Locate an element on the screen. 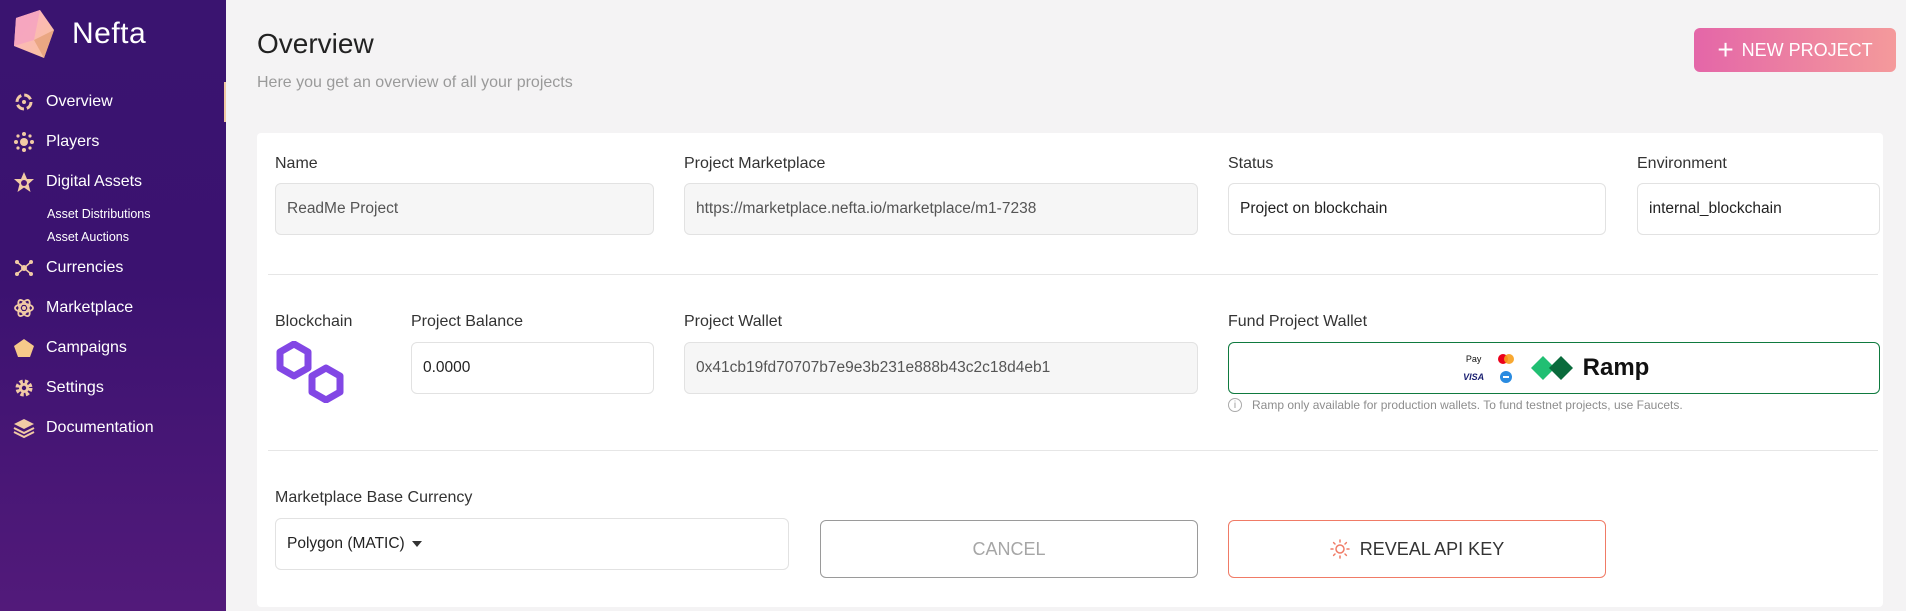 The width and height of the screenshot is (1906, 611). ramp-label: Ramp is located at coordinates (1616, 367).